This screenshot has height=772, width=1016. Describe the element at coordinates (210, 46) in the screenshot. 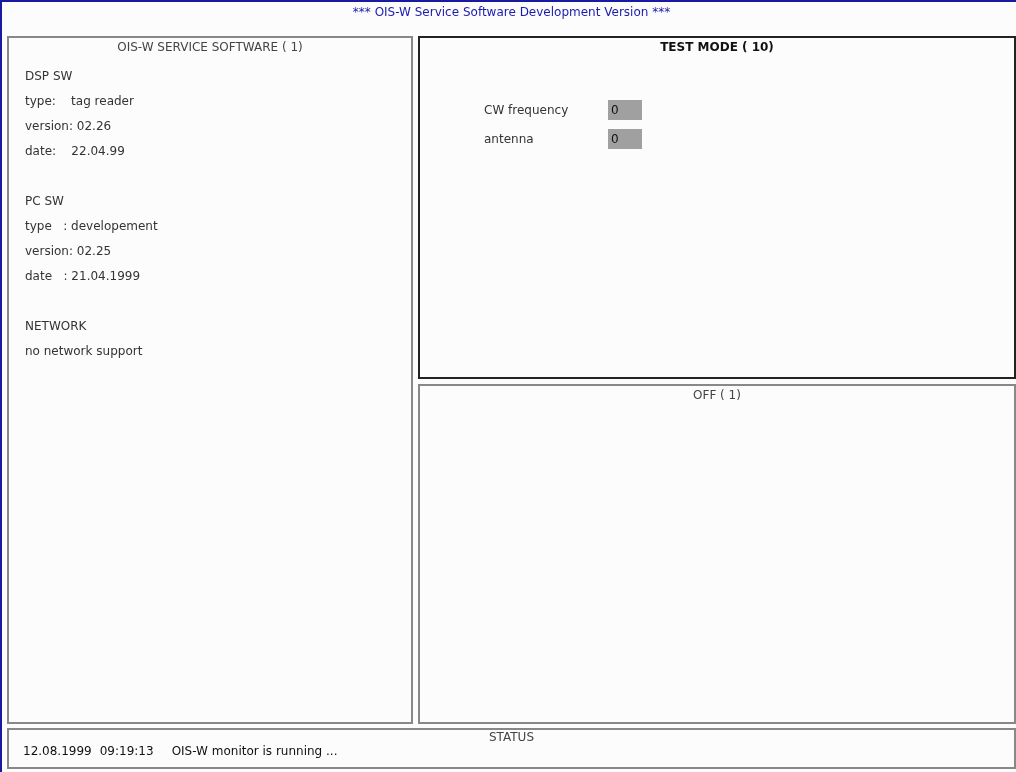

I see `panel-title: OIS-W SERVICE SOFTWARE ( 1)` at that location.